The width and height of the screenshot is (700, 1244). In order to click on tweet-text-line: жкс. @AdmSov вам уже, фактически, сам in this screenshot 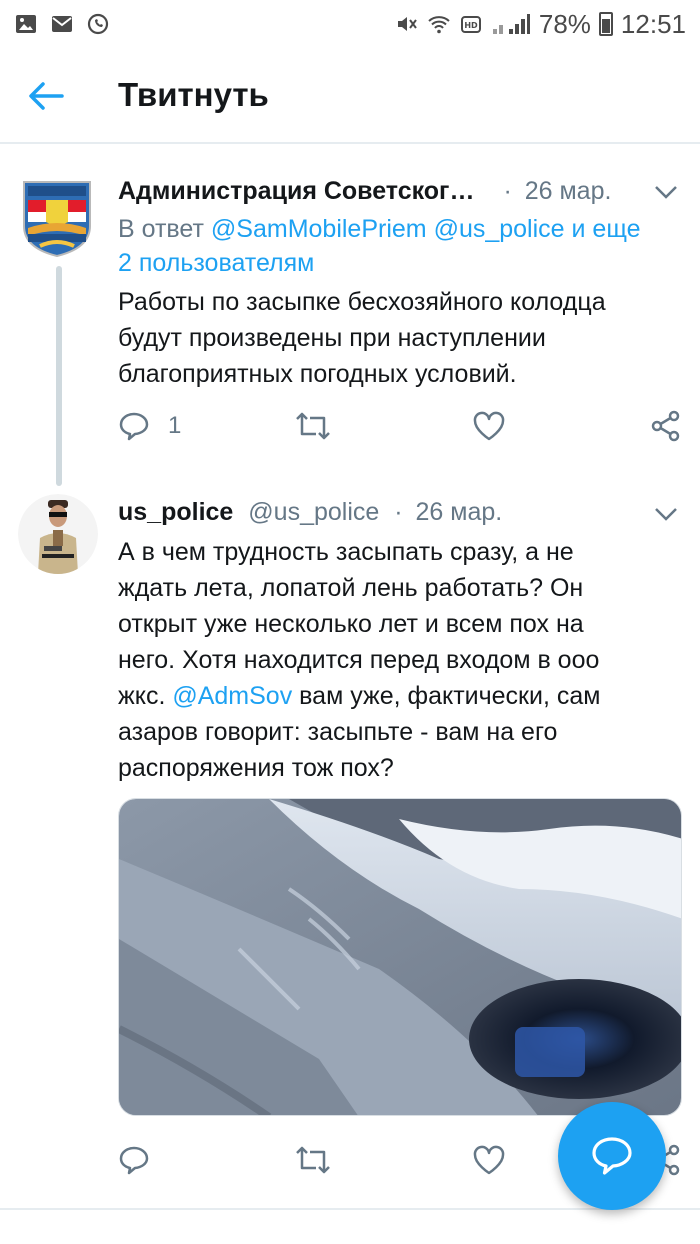, I will do `click(398, 696)`.